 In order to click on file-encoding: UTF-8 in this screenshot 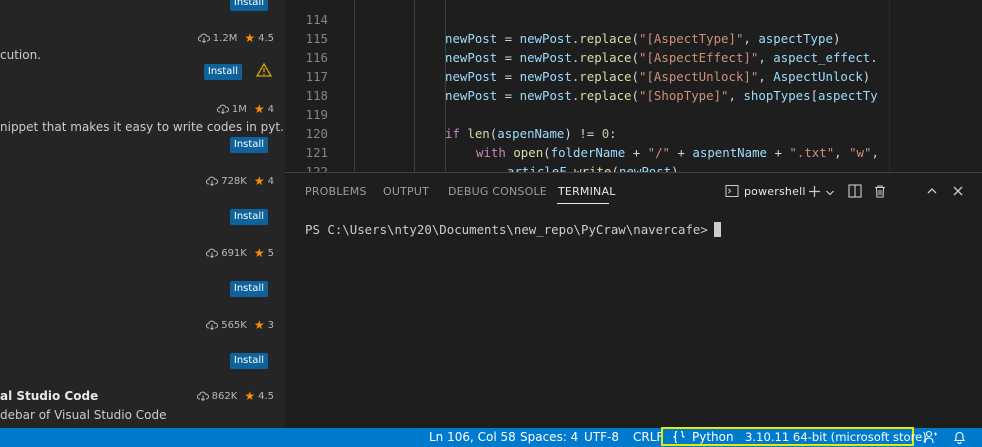, I will do `click(601, 437)`.